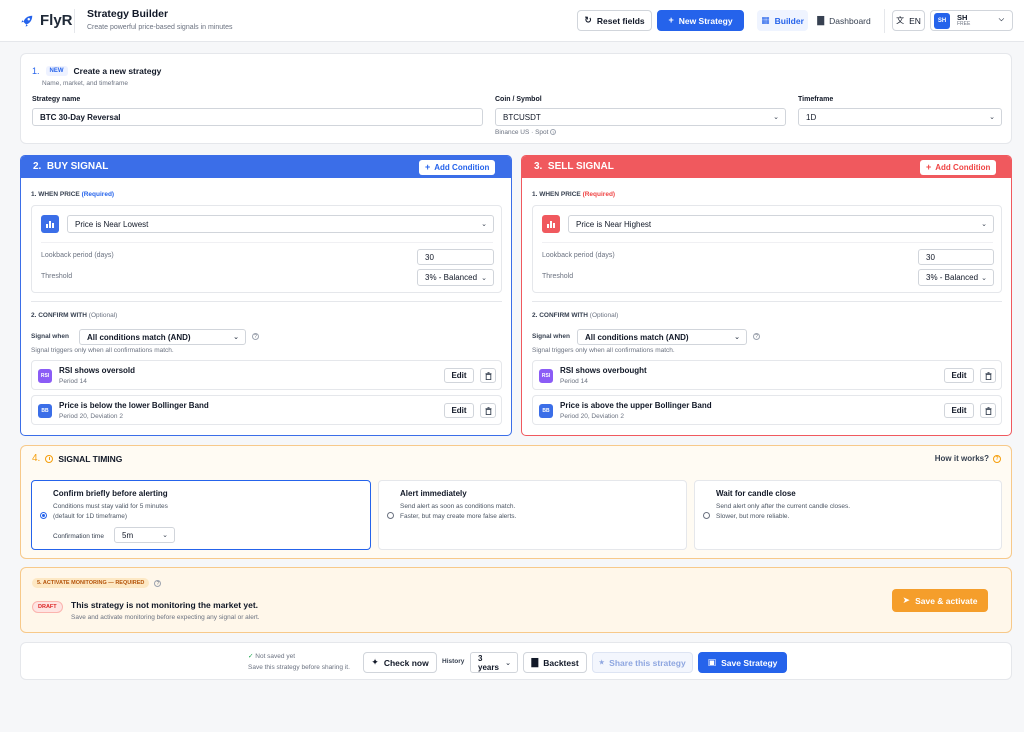  What do you see at coordinates (128, 535) in the screenshot?
I see `confirmation-time-value: 5m` at bounding box center [128, 535].